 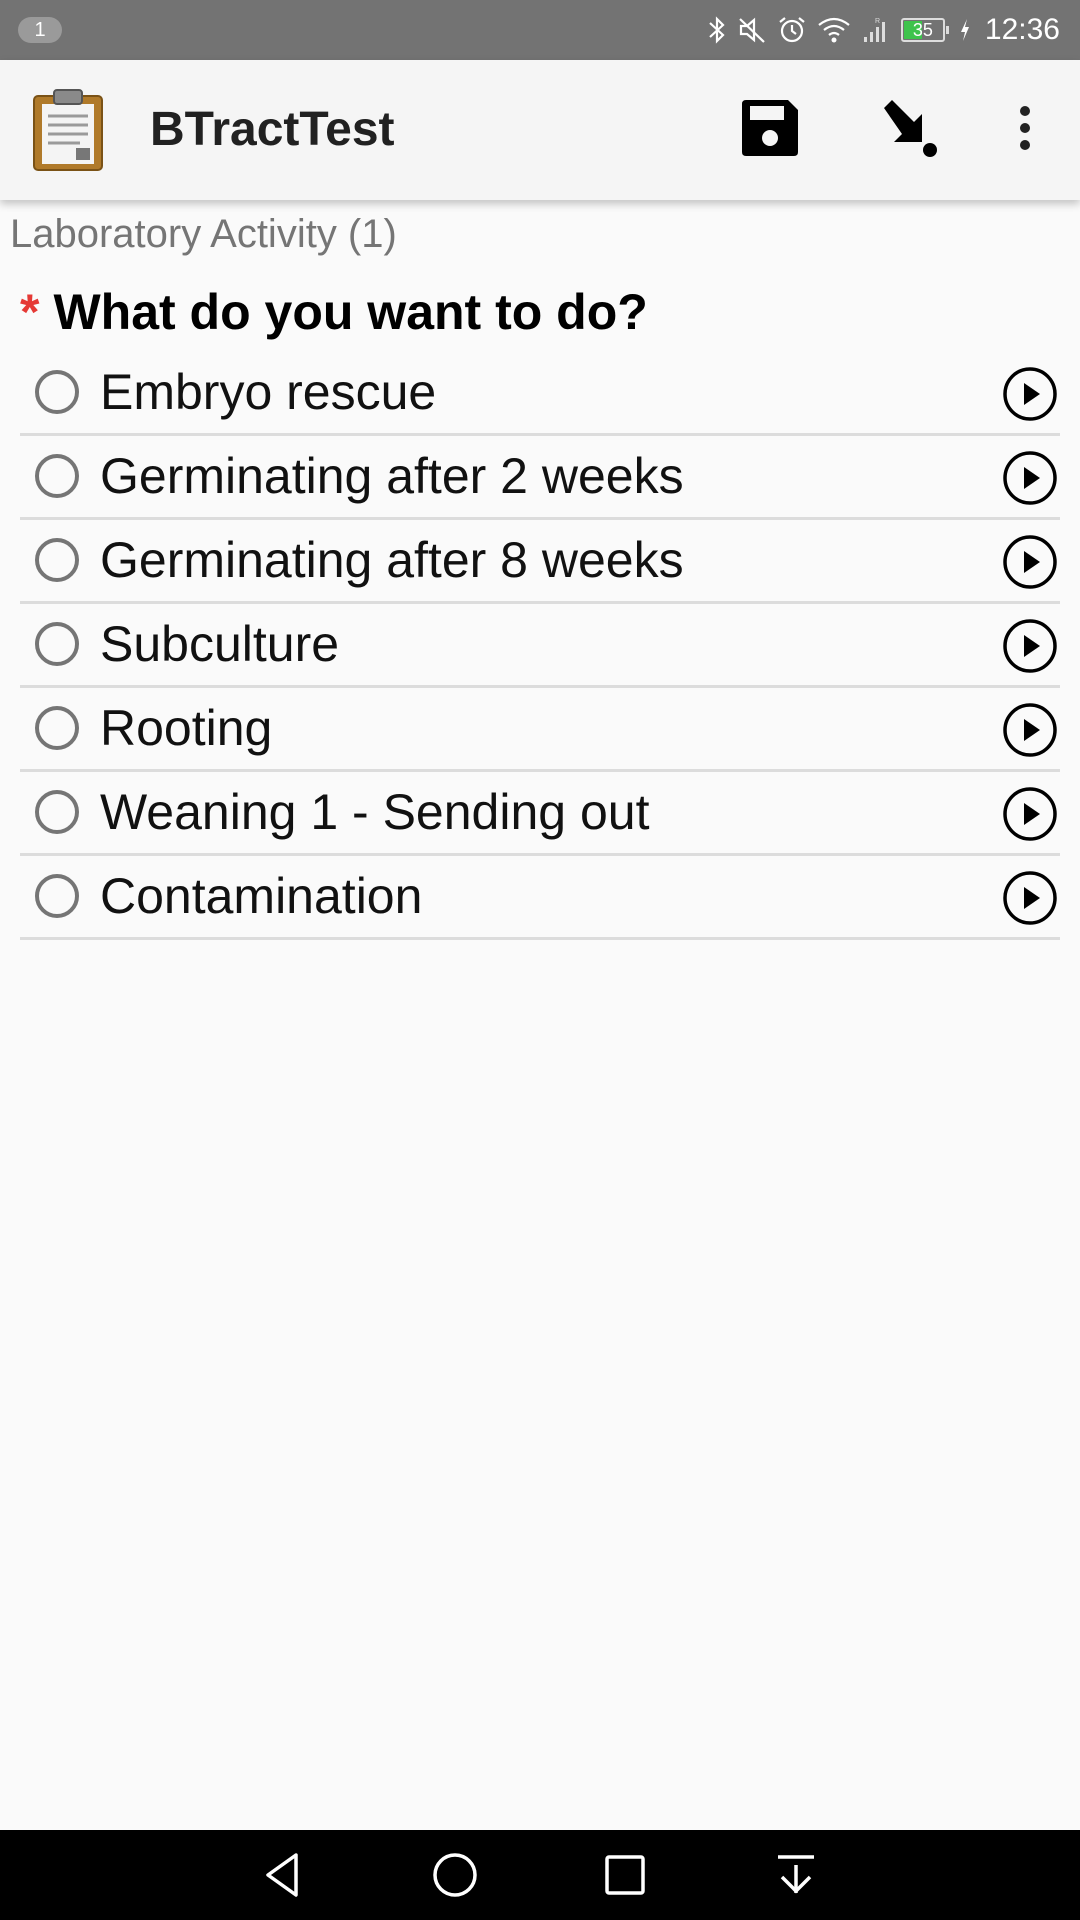 I want to click on battery-level: 35, so click(x=922, y=30).